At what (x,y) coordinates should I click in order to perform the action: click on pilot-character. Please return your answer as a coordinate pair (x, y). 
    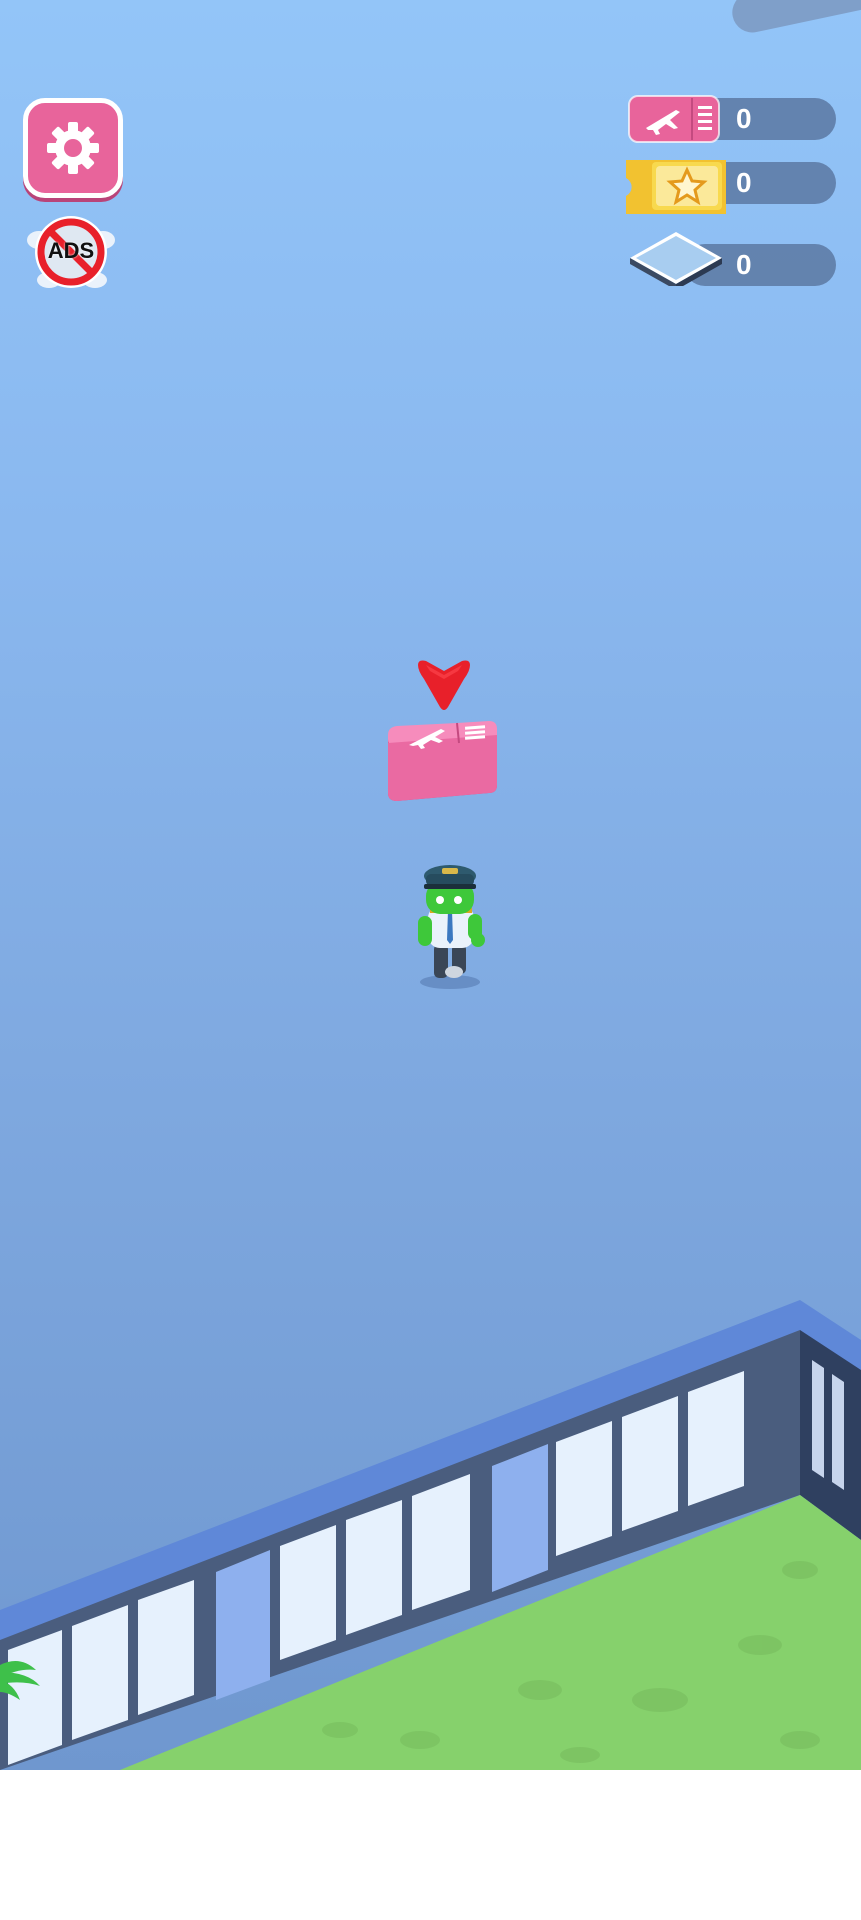
    Looking at the image, I should click on (450, 925).